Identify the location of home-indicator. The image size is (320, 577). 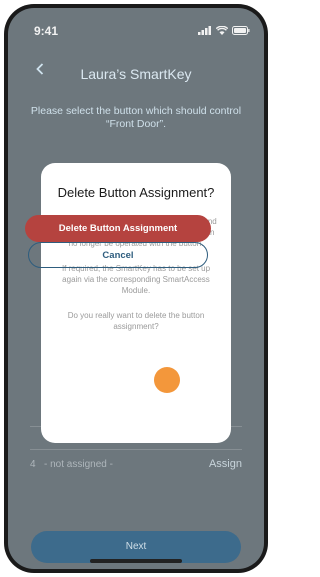
(136, 561).